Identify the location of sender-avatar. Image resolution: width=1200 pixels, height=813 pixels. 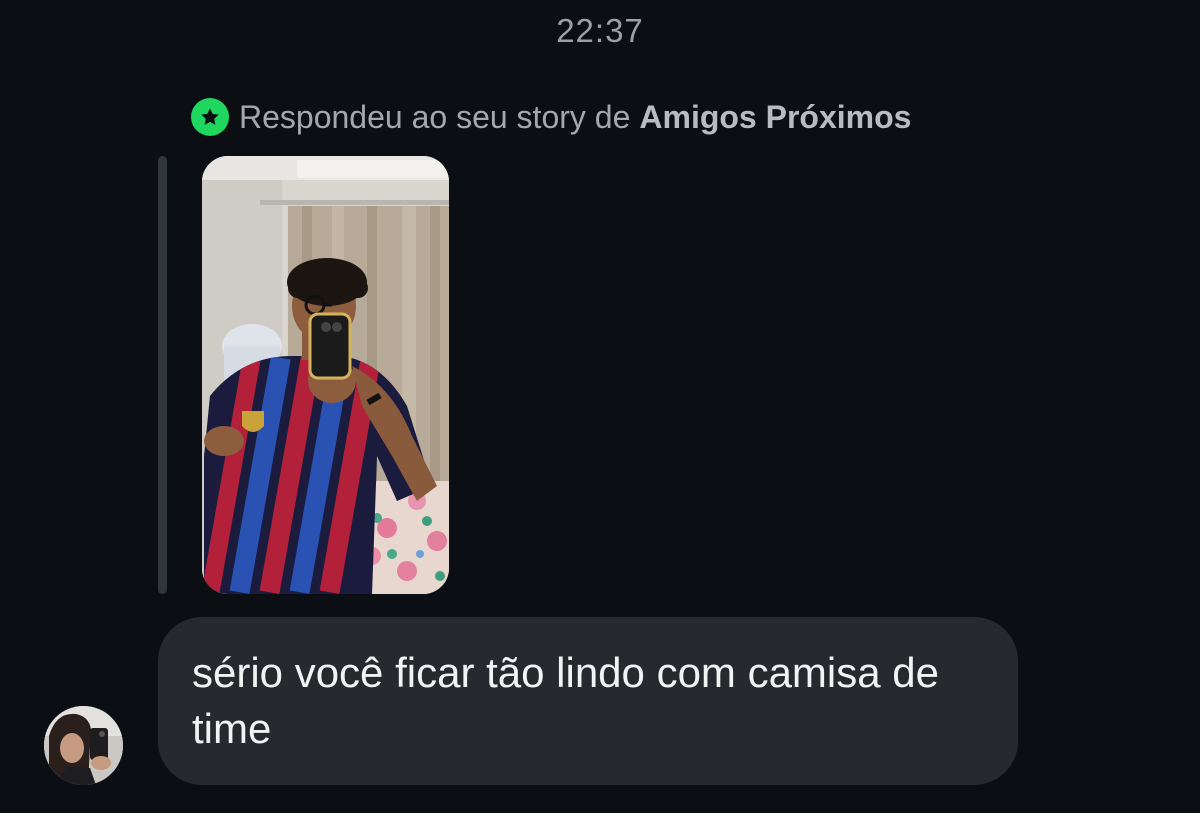
(83, 745).